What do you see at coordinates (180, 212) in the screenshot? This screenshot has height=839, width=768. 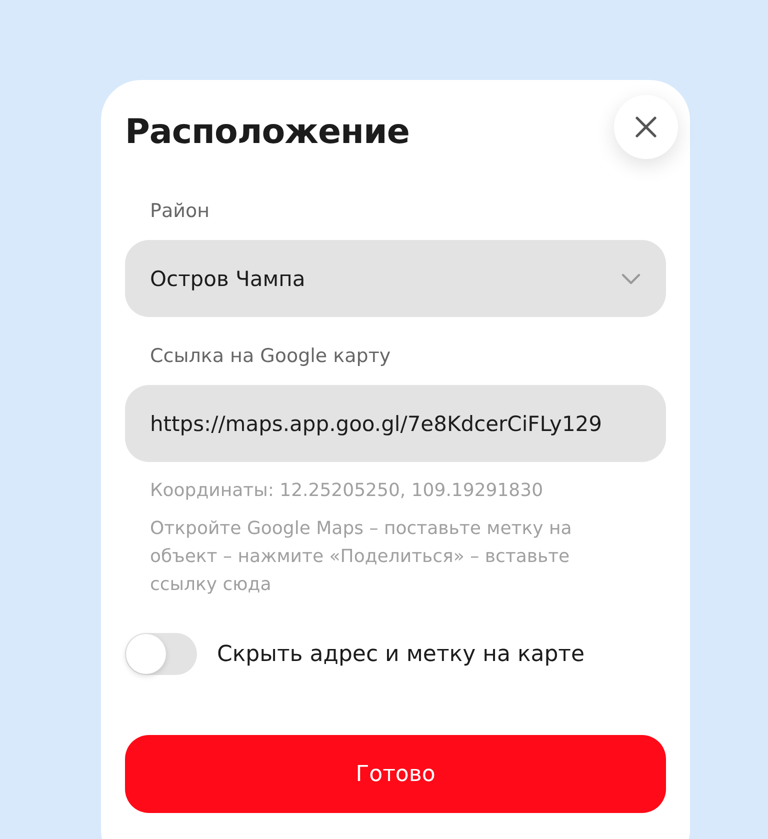 I see `field-label: Район` at bounding box center [180, 212].